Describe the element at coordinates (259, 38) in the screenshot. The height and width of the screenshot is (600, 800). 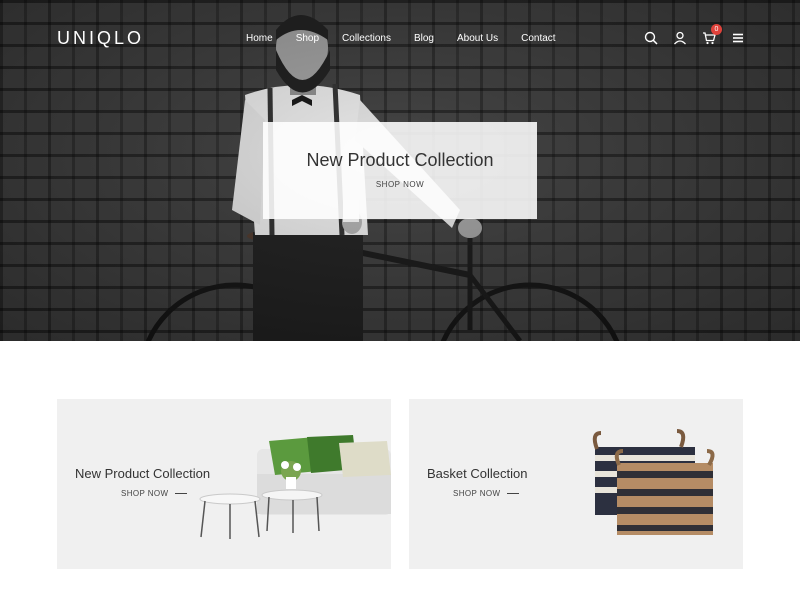
I see `nav-home: Home` at that location.